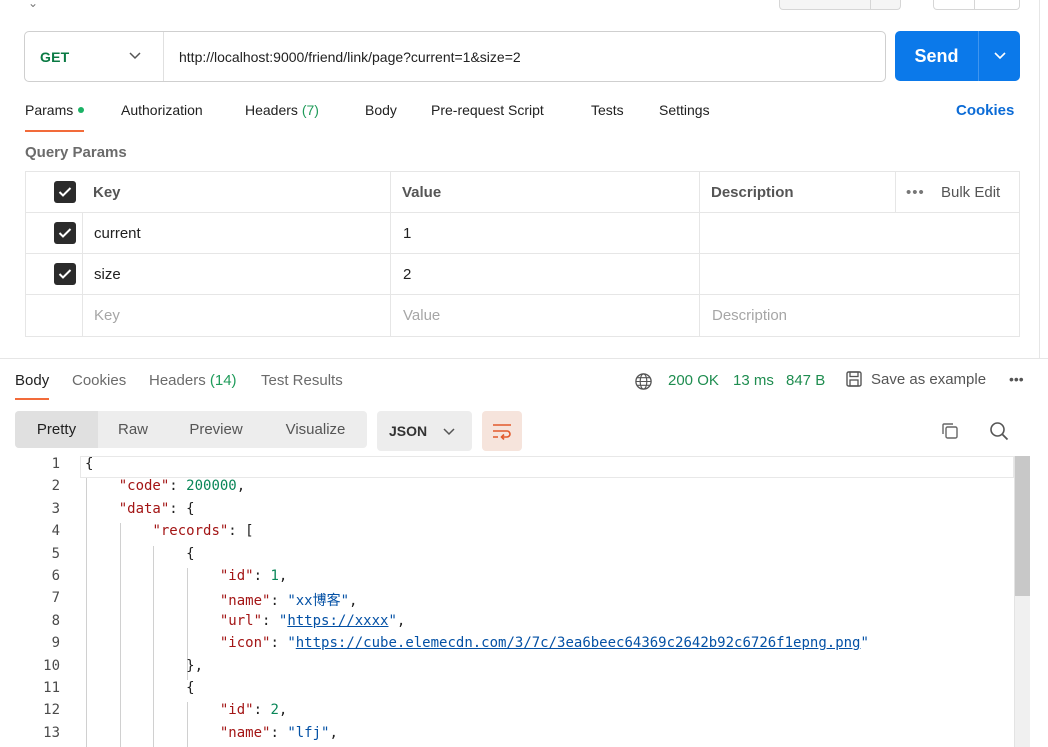 The height and width of the screenshot is (747, 1048). What do you see at coordinates (99, 380) in the screenshot?
I see `response-tab-cookies: Cookies` at bounding box center [99, 380].